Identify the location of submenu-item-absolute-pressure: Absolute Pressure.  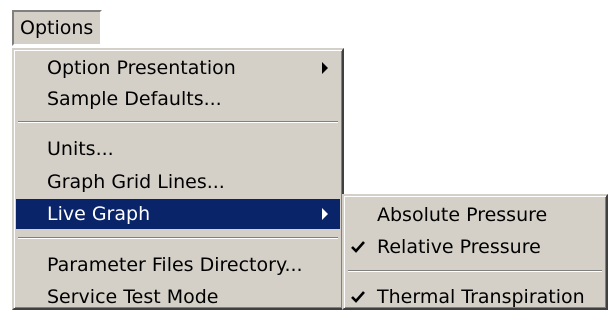
(475, 215).